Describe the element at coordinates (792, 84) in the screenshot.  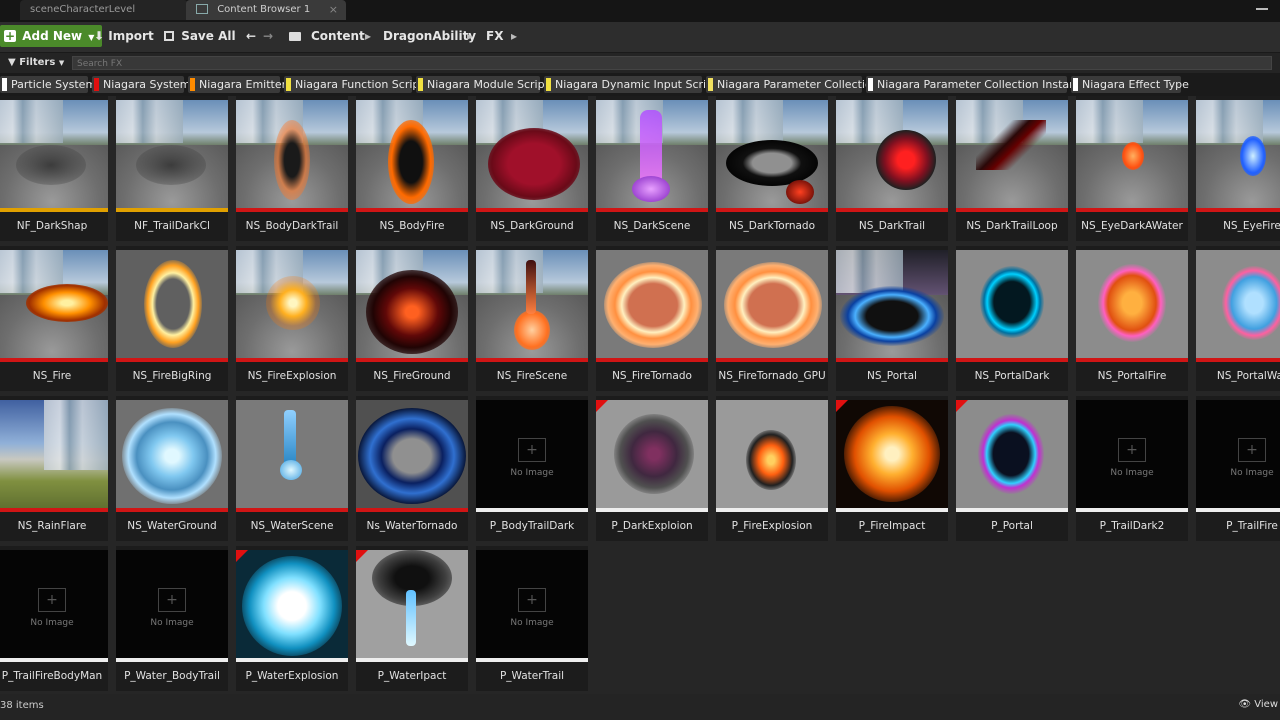
I see `filter-chip: Niagara Parameter Collection` at that location.